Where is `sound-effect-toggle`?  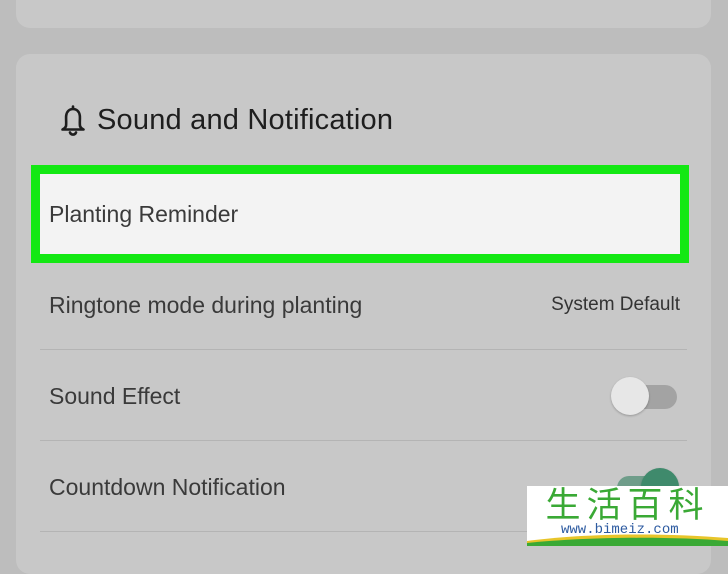
sound-effect-toggle is located at coordinates (645, 396).